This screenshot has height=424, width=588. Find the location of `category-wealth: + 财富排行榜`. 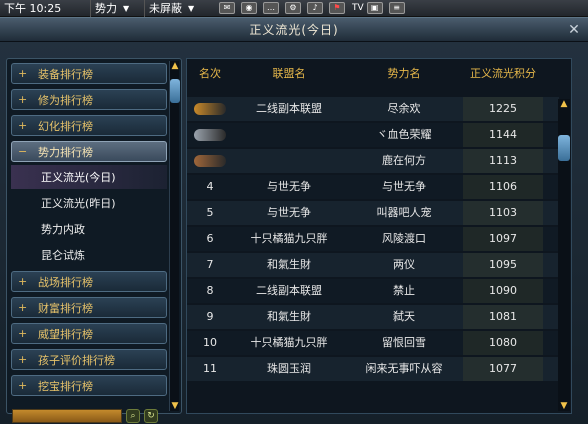

category-wealth: + 财富排行榜 is located at coordinates (89, 307).